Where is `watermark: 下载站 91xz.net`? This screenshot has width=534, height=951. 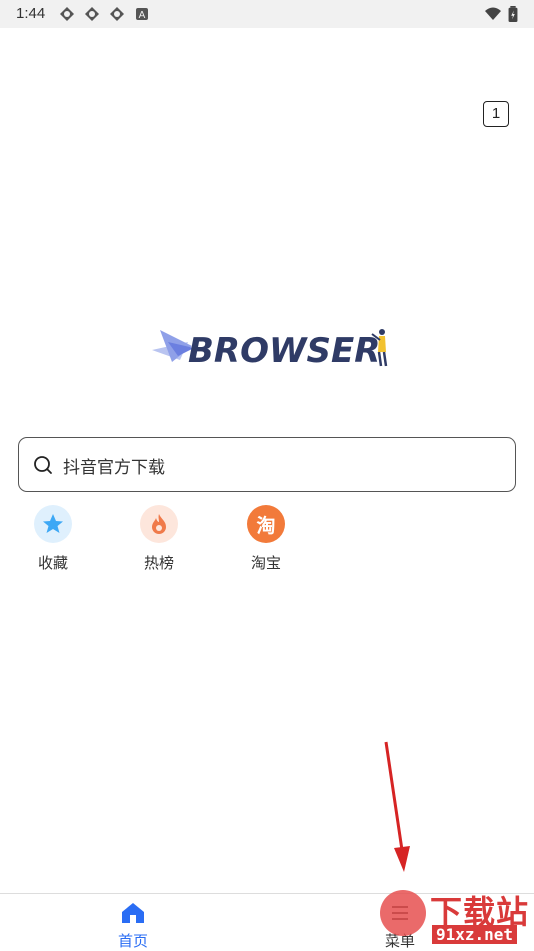 watermark: 下载站 91xz.net is located at coordinates (452, 917).